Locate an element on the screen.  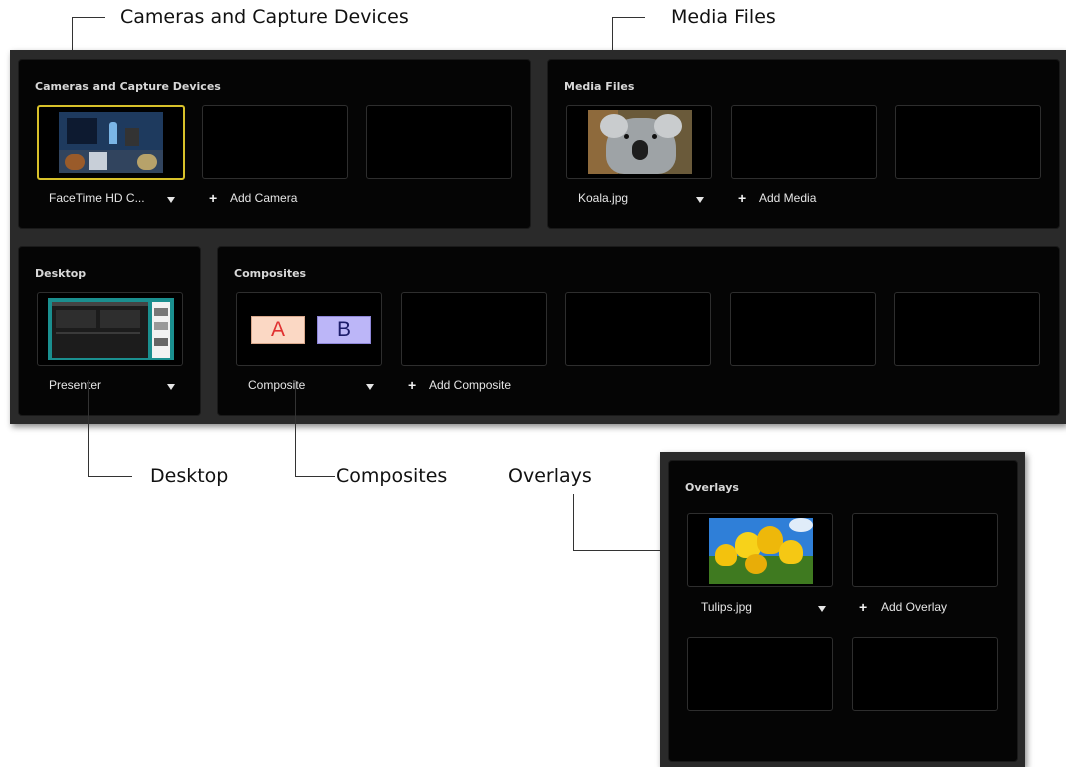
composite-box-b: B is located at coordinates (344, 330).